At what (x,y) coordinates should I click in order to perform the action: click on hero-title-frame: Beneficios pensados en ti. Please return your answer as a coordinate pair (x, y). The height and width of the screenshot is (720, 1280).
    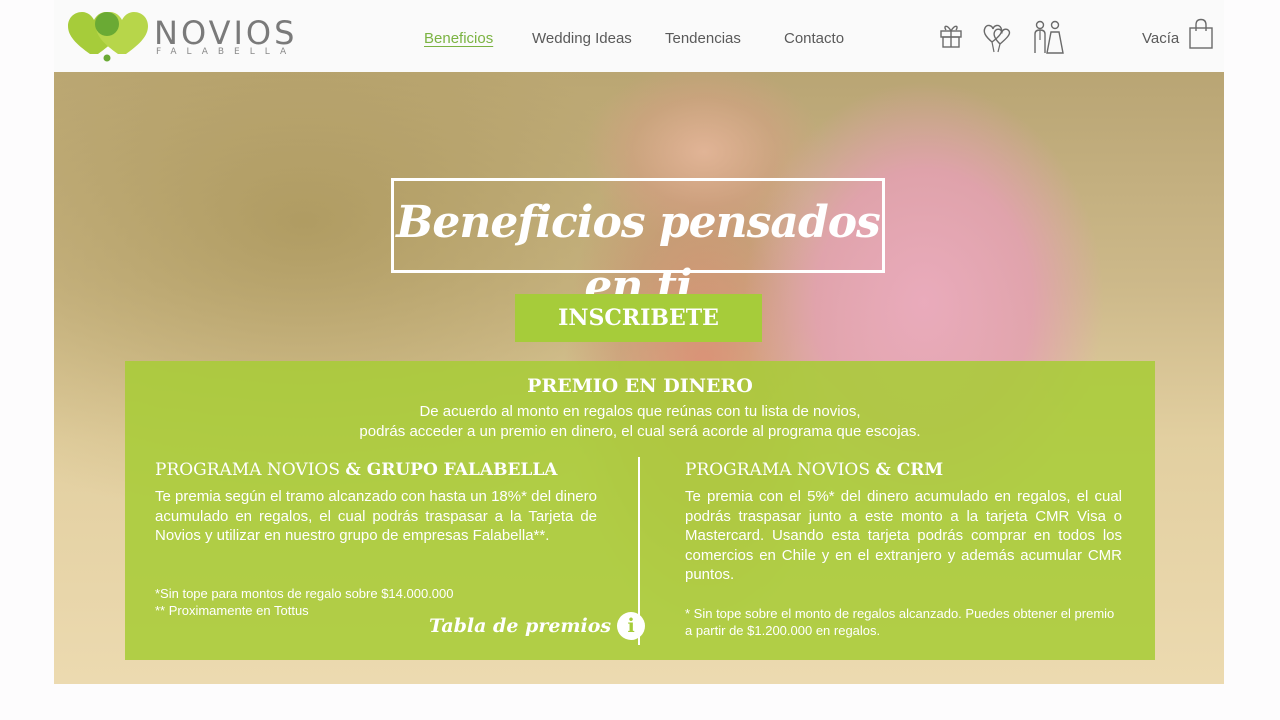
    Looking at the image, I should click on (638, 245).